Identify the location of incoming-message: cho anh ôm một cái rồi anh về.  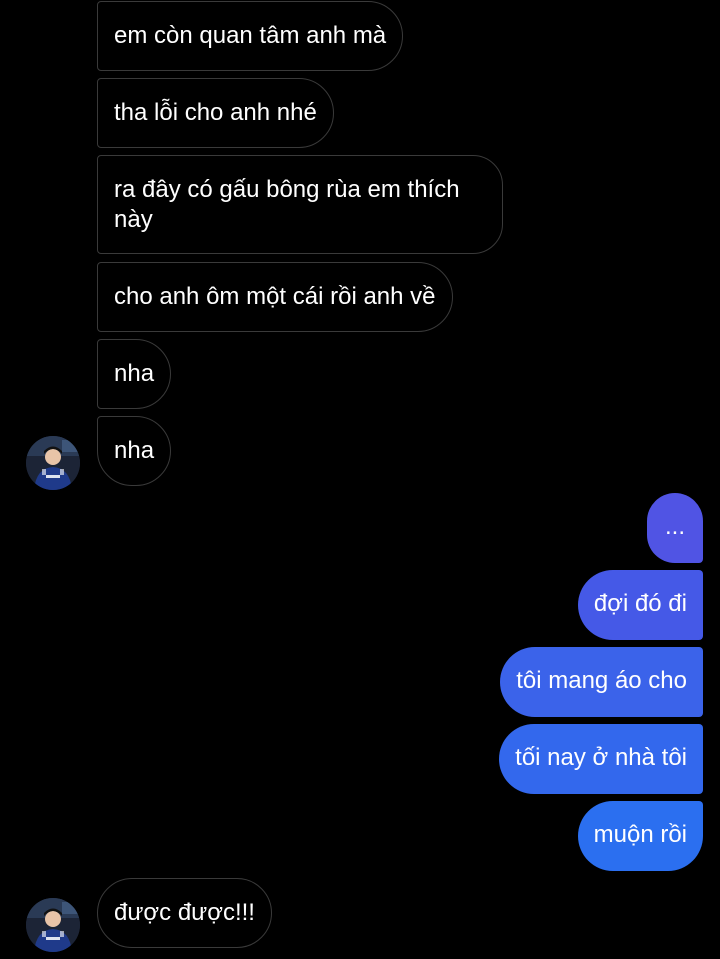
(275, 297).